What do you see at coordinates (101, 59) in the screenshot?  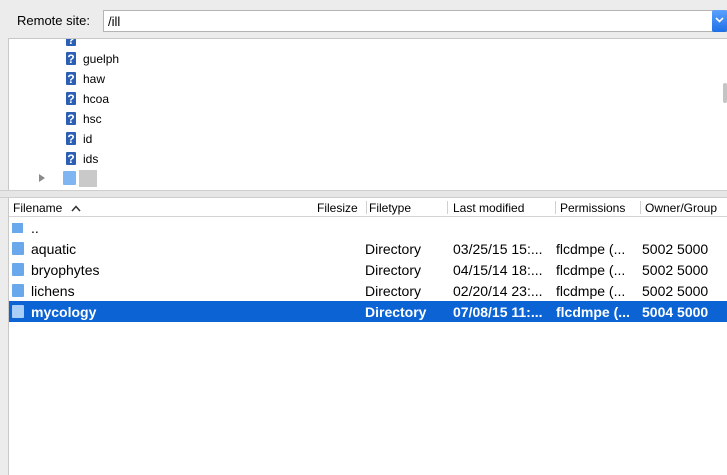 I see `tree-item-label: guelph` at bounding box center [101, 59].